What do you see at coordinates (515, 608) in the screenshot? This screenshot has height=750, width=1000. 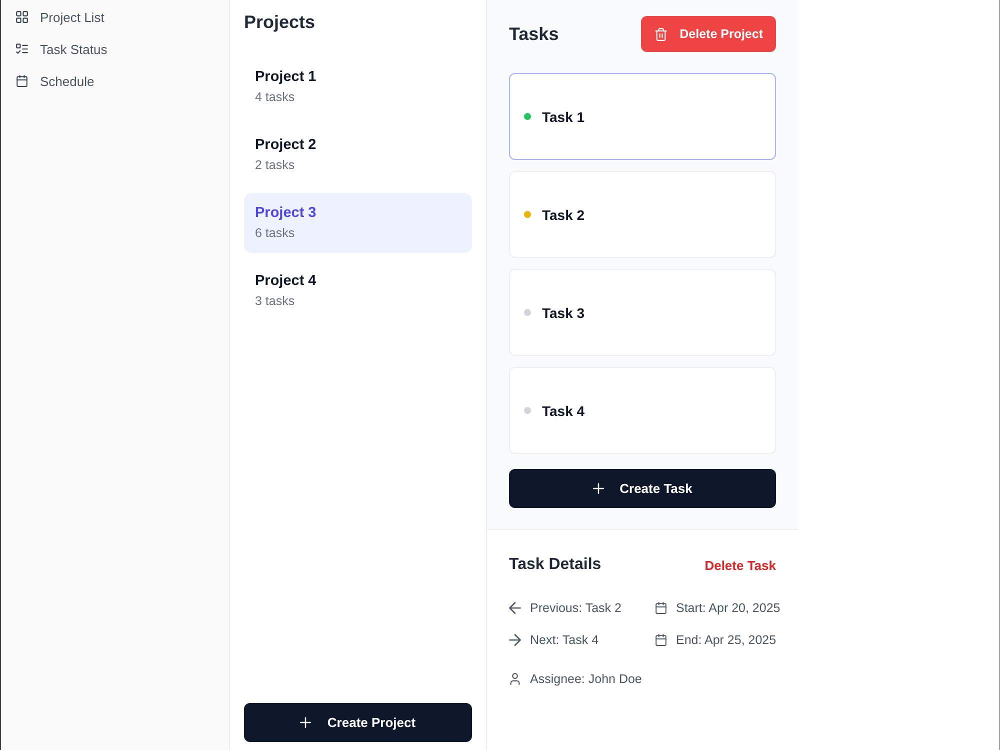 I see `arrow-left-icon` at bounding box center [515, 608].